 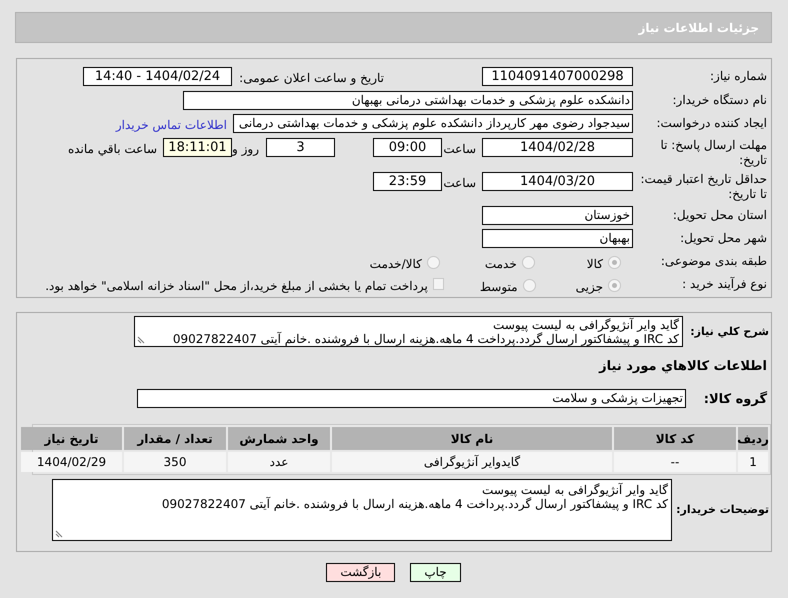 I want to click on option-label: متوسط, so click(x=499, y=287).